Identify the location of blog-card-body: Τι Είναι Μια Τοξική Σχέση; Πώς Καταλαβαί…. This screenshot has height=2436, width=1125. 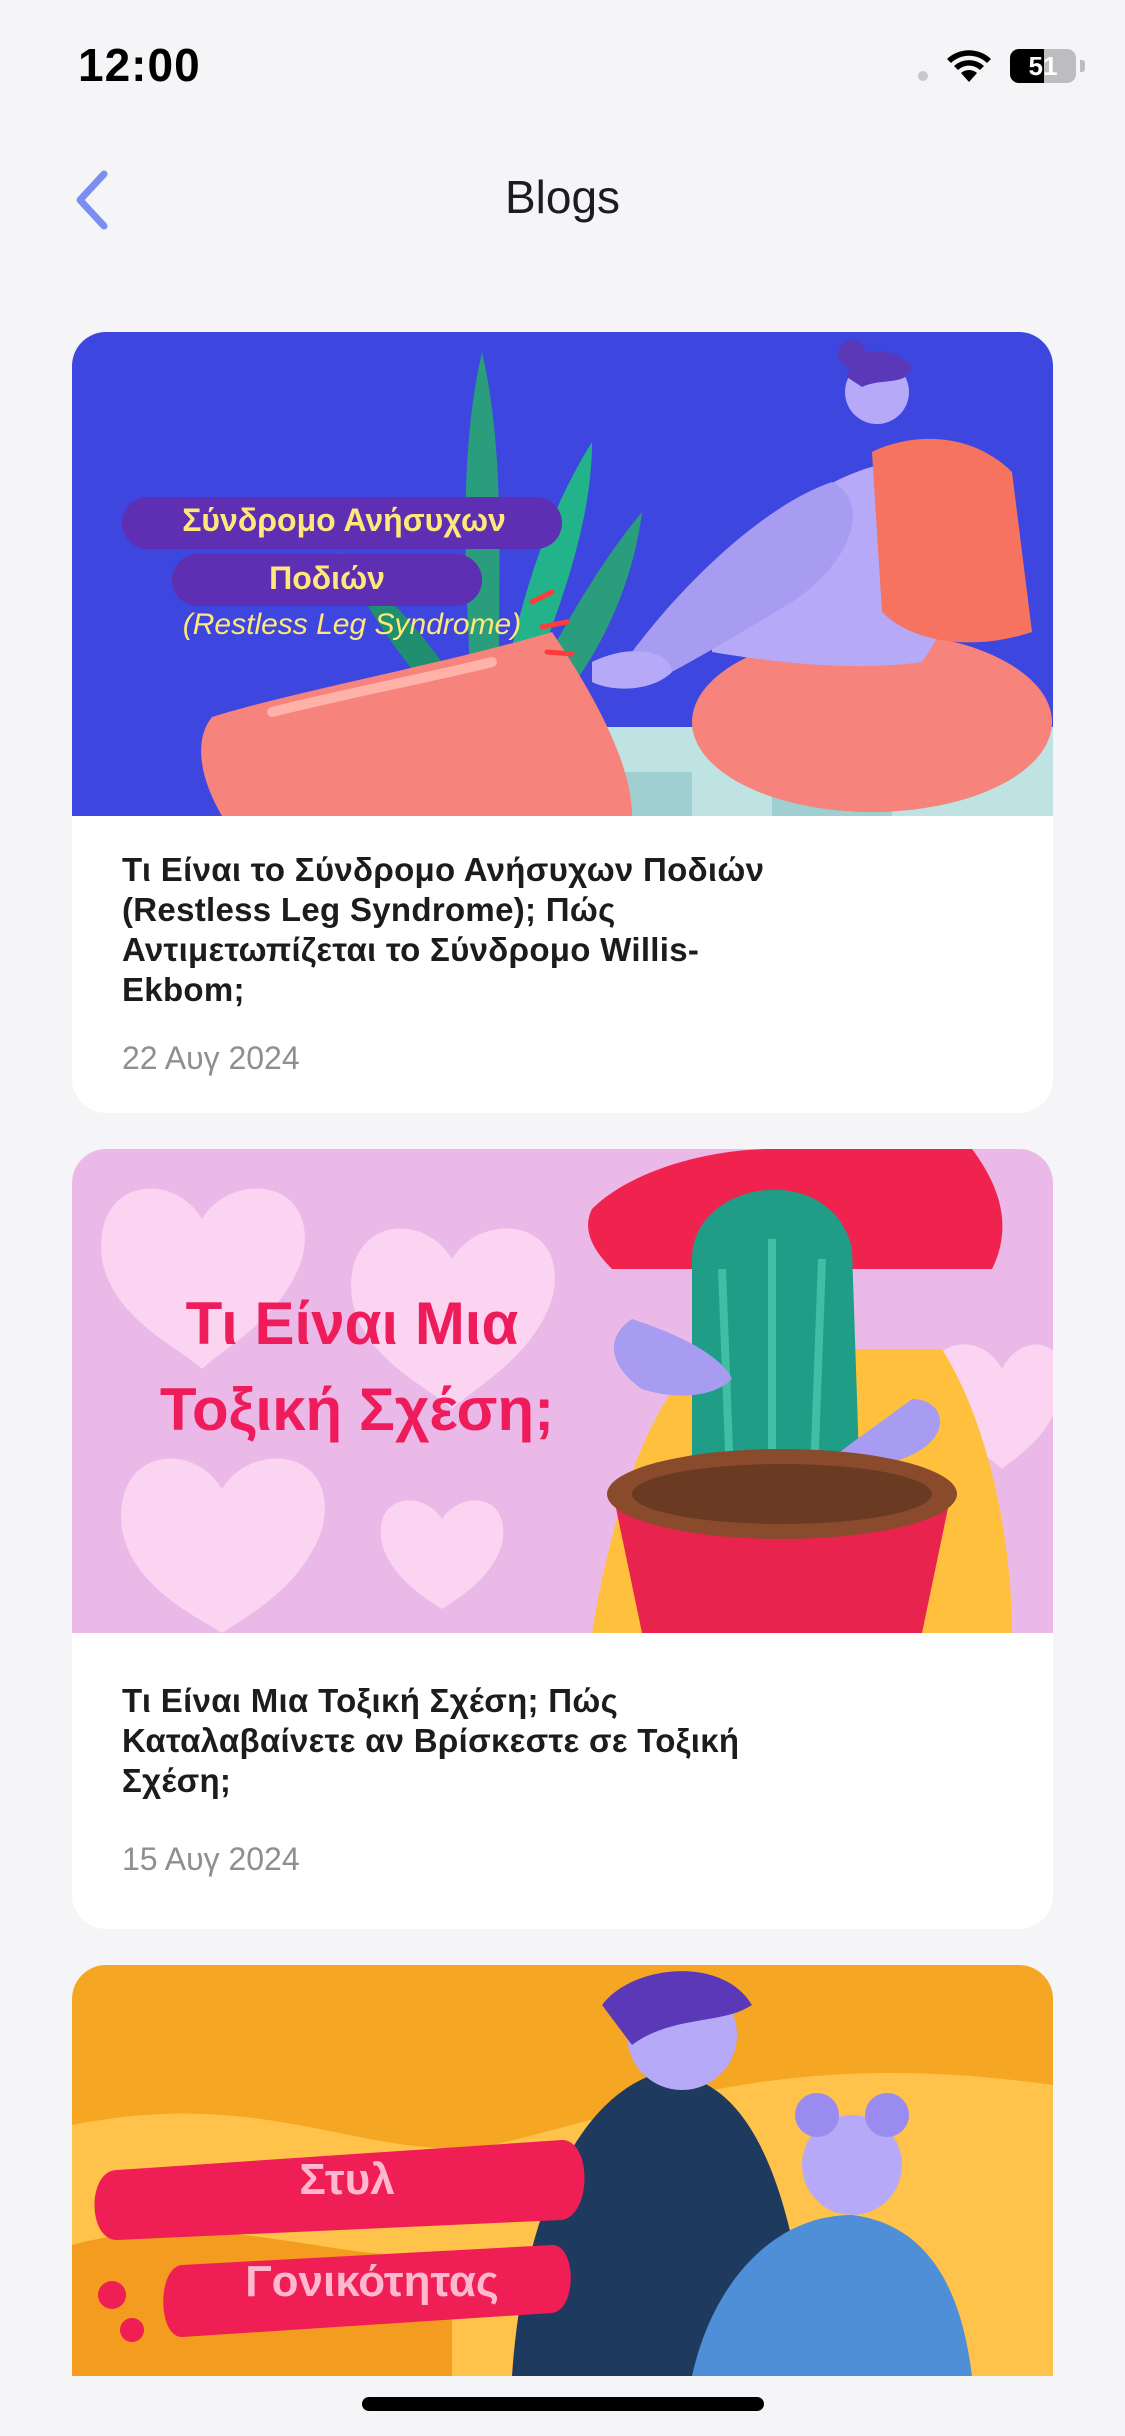
(562, 1779).